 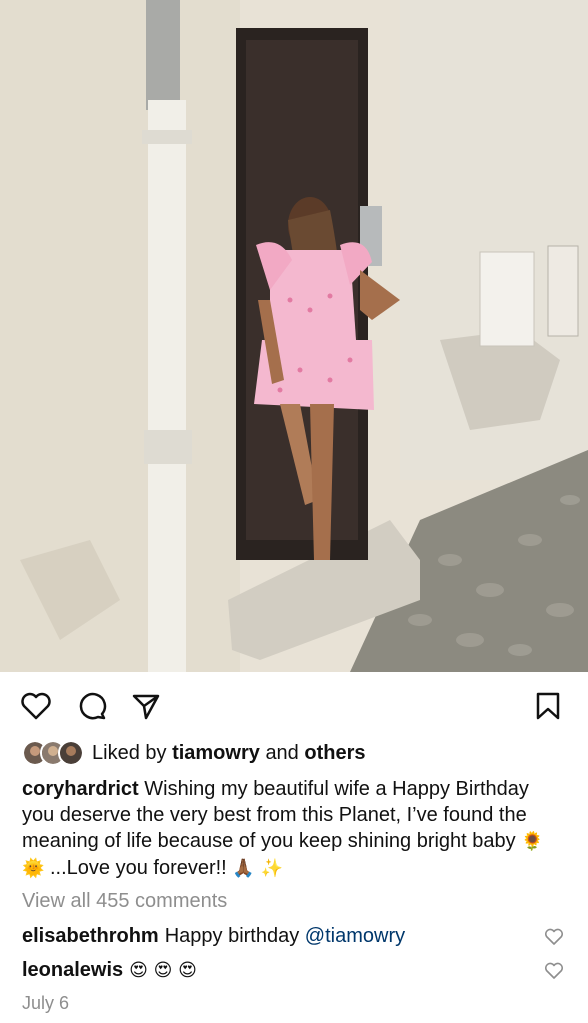 I want to click on comment-text: 😍 😍 😍, so click(x=163, y=970).